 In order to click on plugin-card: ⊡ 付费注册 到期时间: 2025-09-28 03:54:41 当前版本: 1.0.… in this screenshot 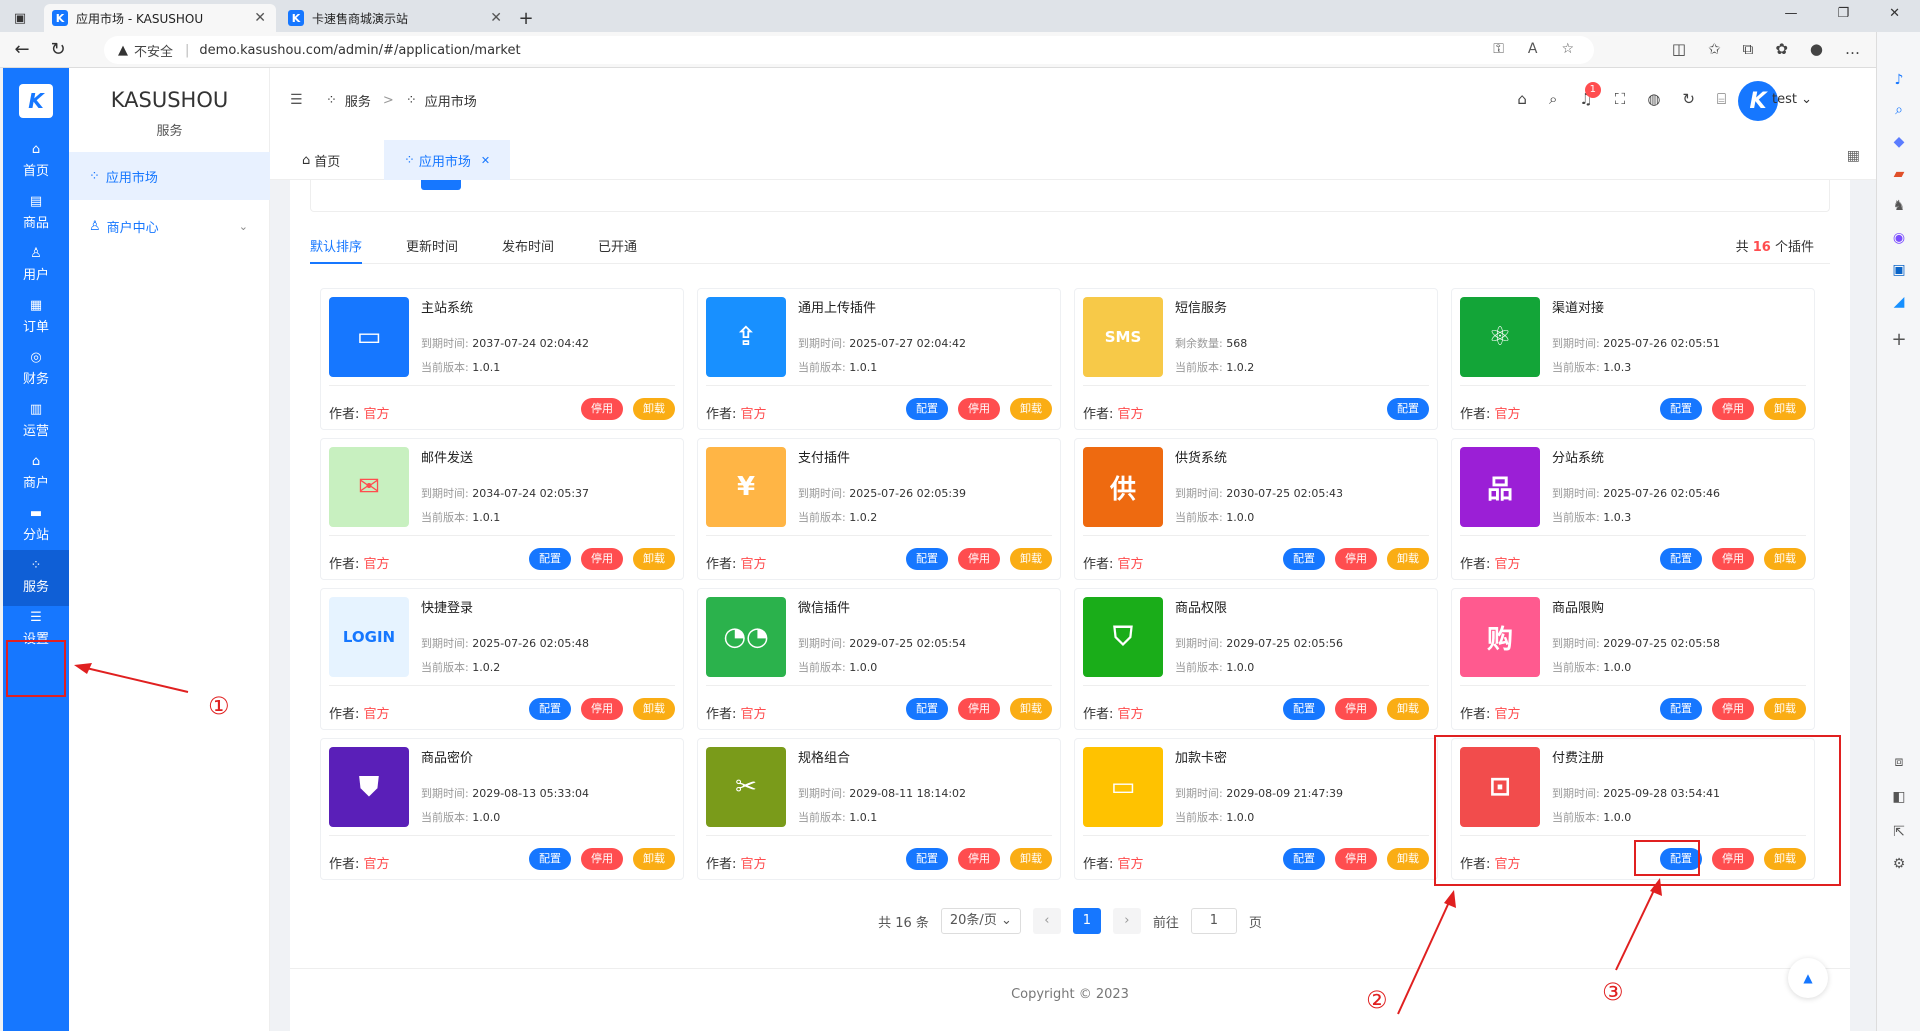, I will do `click(1633, 809)`.